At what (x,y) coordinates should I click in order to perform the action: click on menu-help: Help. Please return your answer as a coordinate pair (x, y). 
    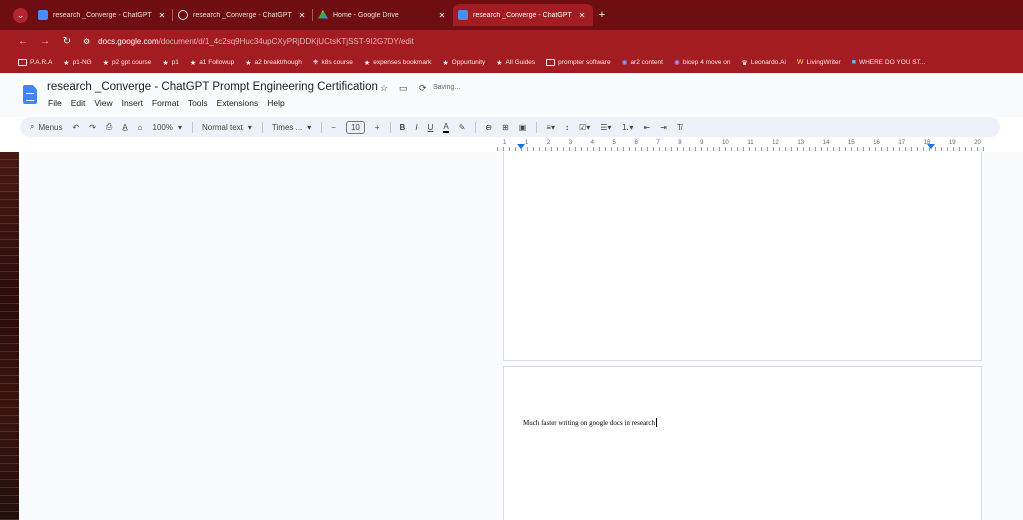
    Looking at the image, I should click on (275, 103).